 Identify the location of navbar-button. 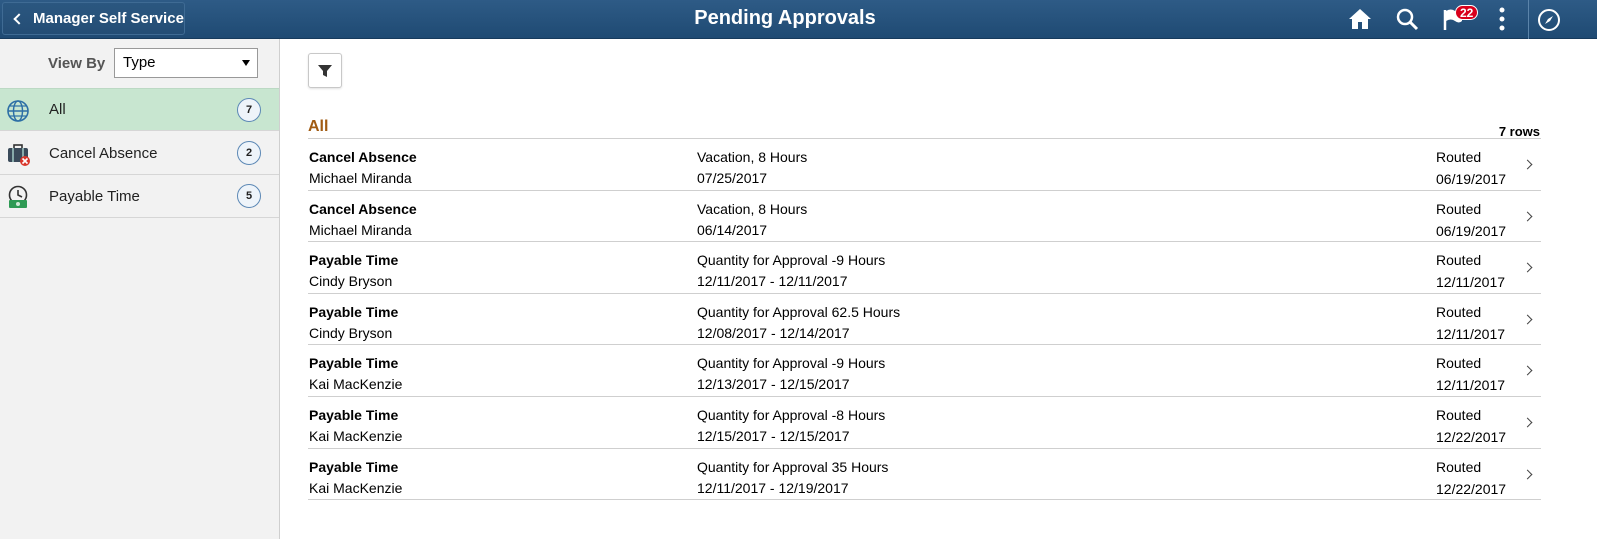
(1548, 19).